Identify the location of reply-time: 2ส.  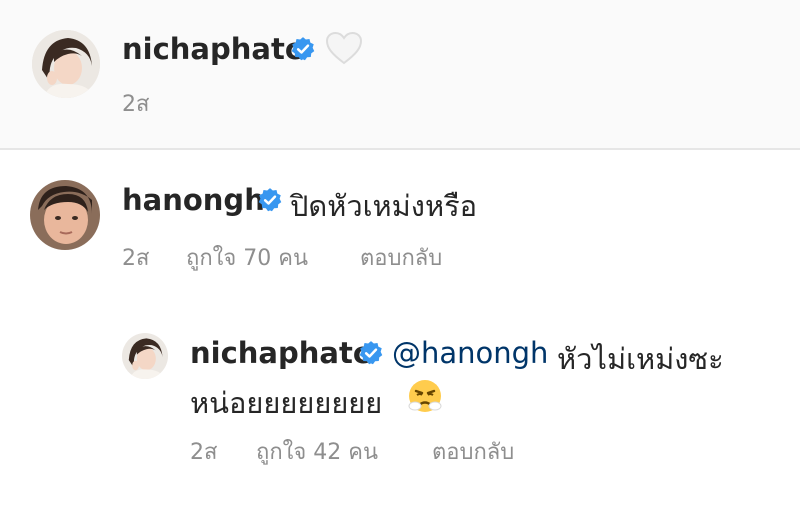
(204, 452).